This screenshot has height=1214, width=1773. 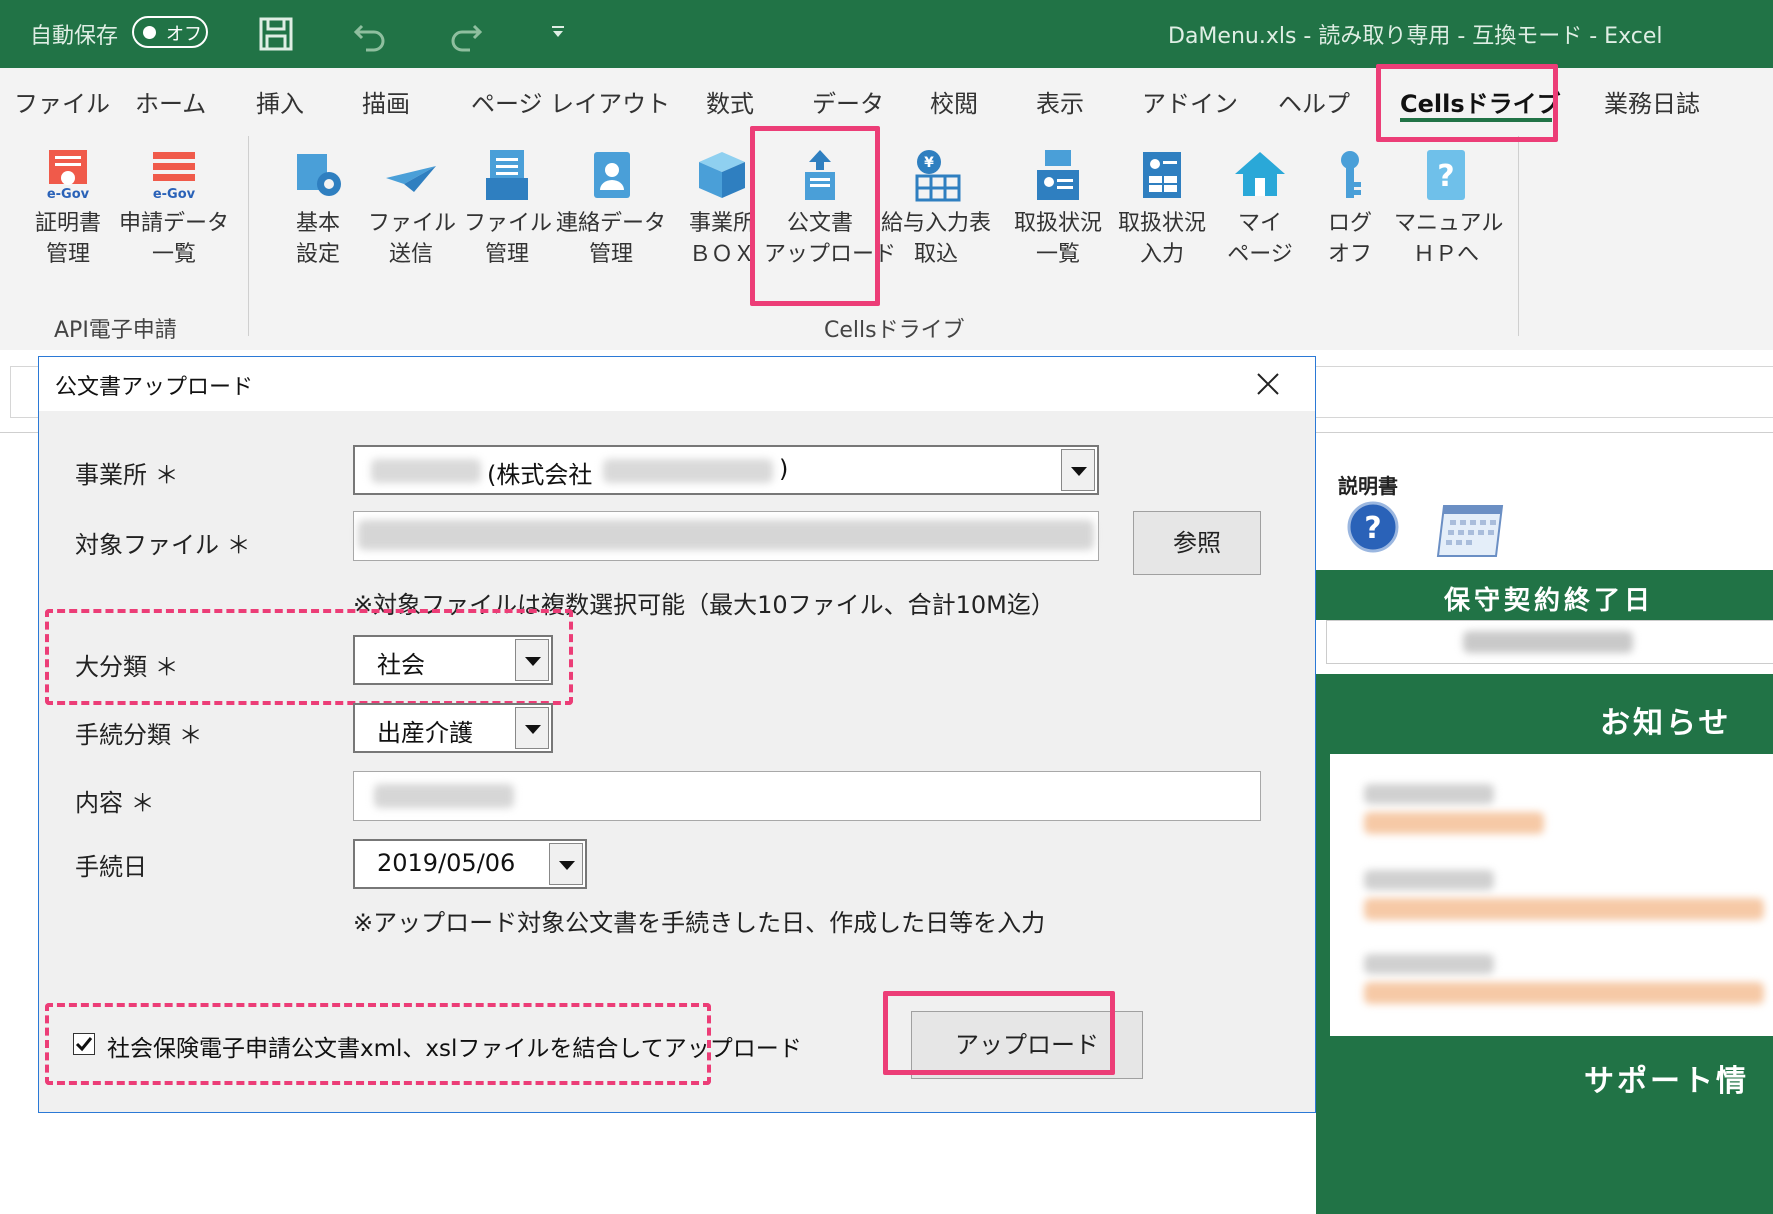 I want to click on office-label: 事業所 ＊, so click(x=127, y=475).